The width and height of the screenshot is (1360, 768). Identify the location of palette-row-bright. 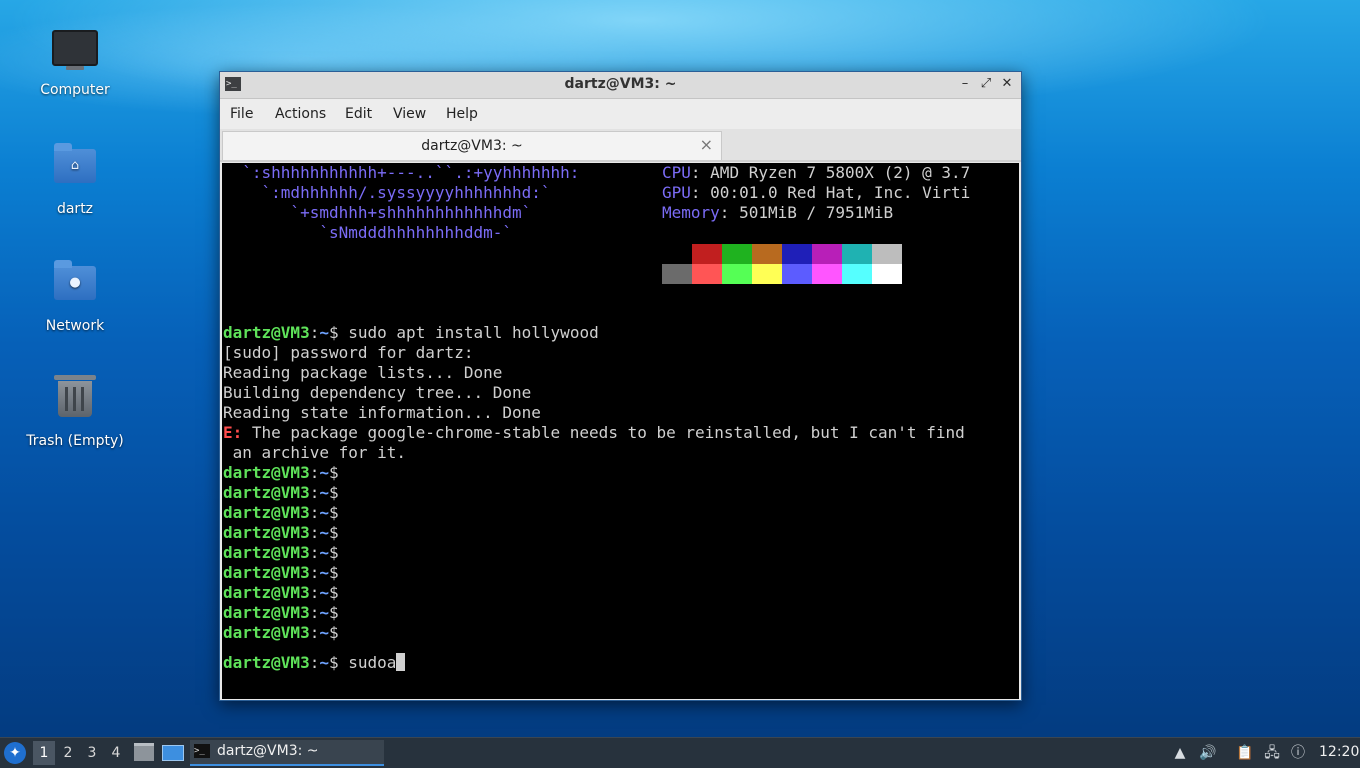
(782, 274).